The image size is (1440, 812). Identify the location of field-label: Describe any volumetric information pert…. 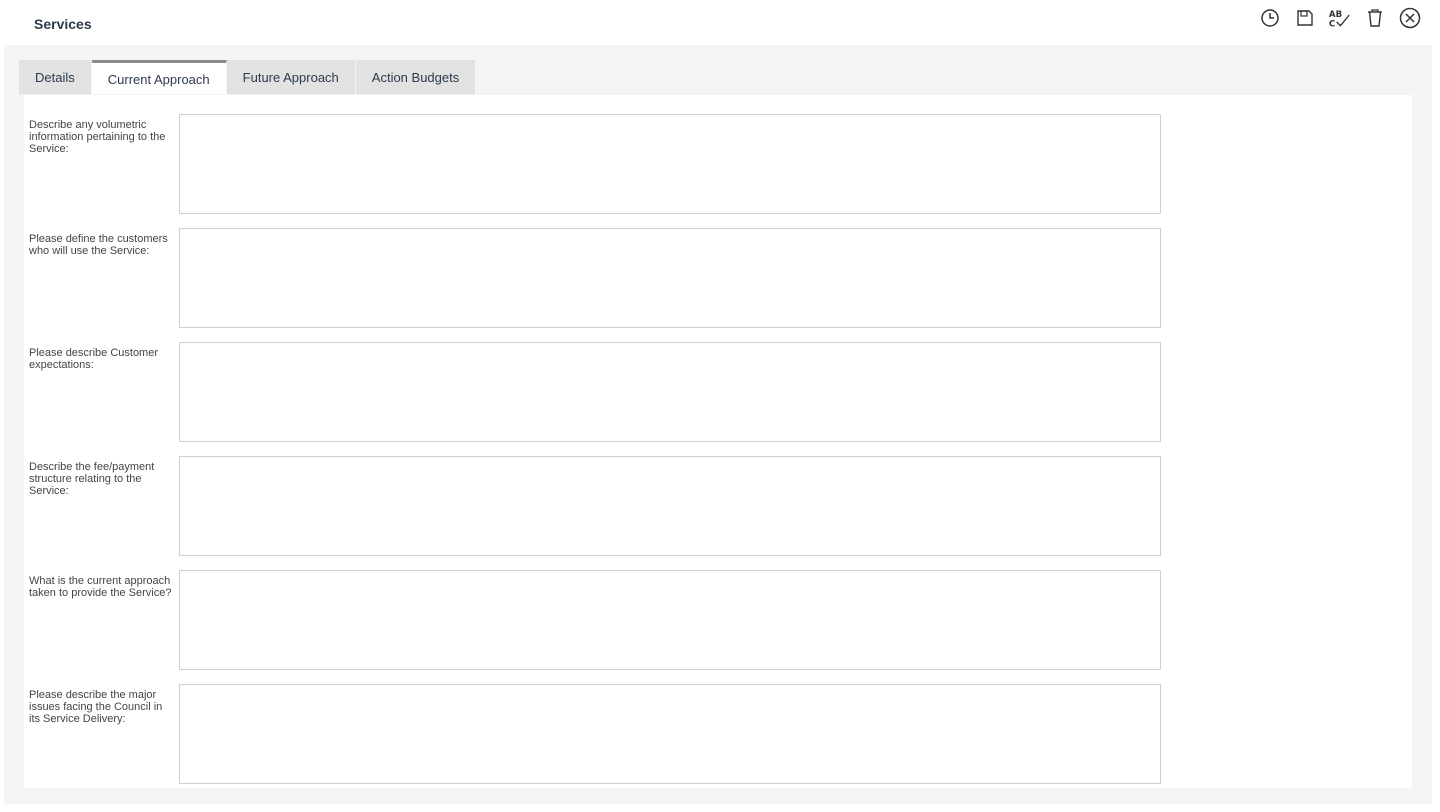
(97, 137).